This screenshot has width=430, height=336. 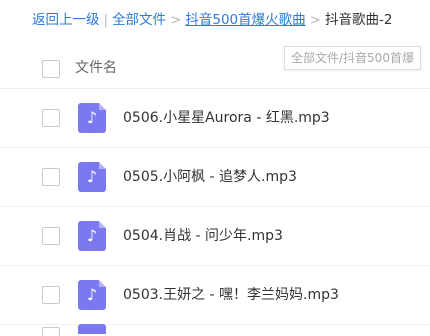 What do you see at coordinates (210, 177) in the screenshot?
I see `file-name: 0505.小阿枫 - 追梦人.mp3` at bounding box center [210, 177].